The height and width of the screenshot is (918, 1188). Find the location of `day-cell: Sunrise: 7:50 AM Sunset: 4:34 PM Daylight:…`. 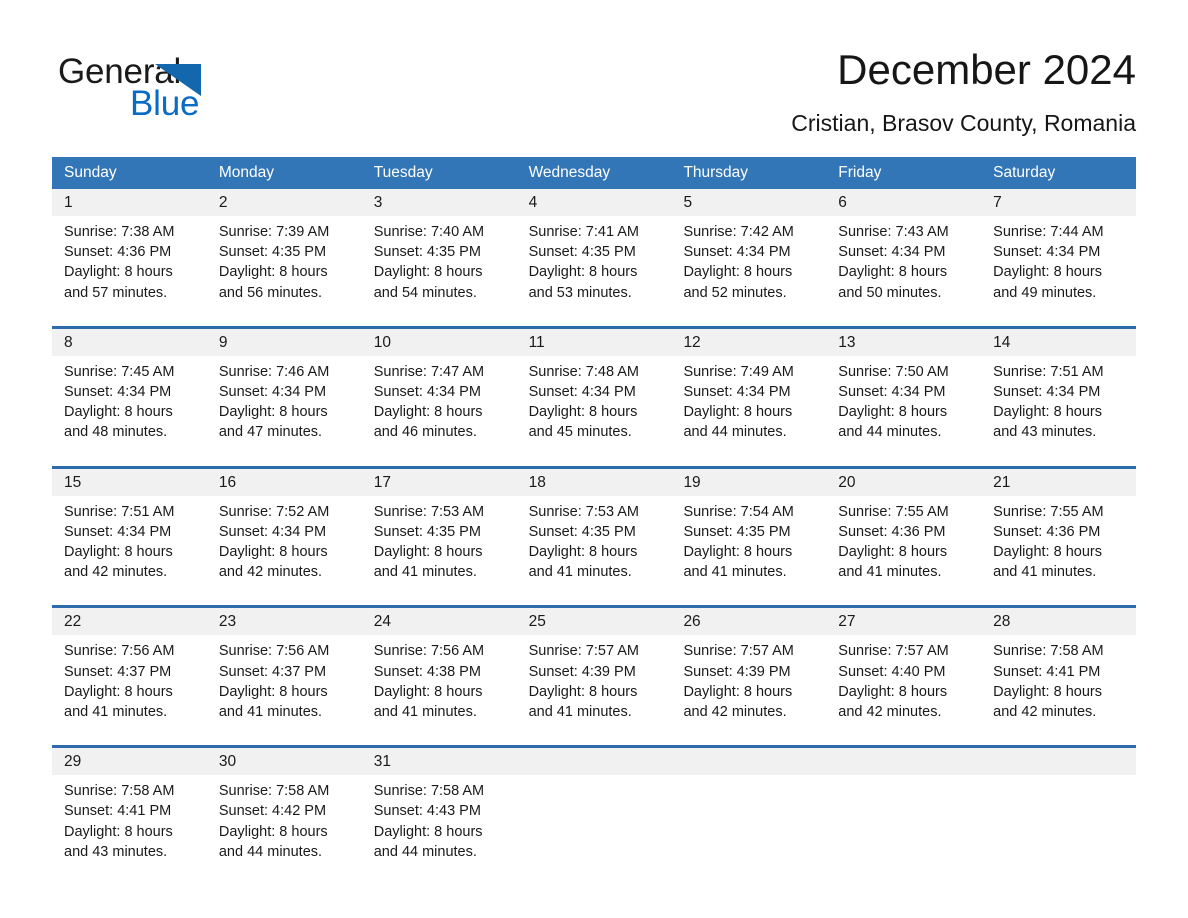

day-cell: Sunrise: 7:50 AM Sunset: 4:34 PM Daylight:… is located at coordinates (903, 402).